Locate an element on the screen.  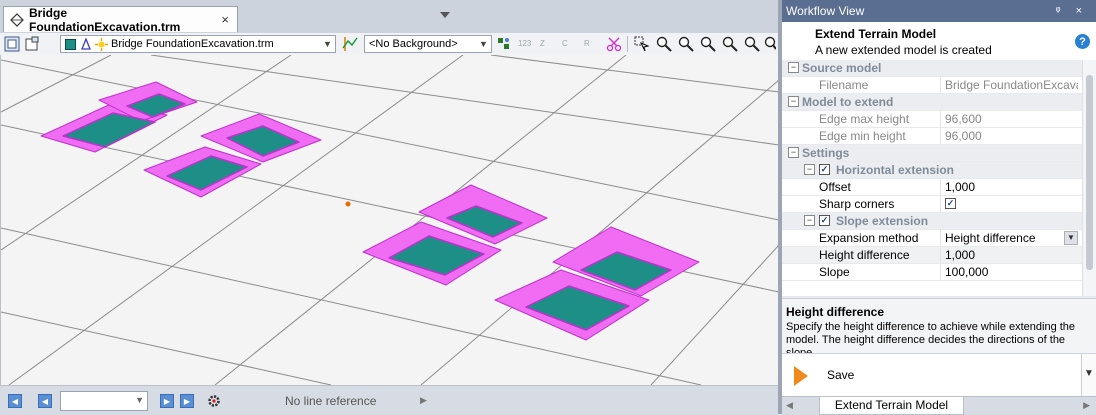
zoom-extents-icon is located at coordinates (730, 44).